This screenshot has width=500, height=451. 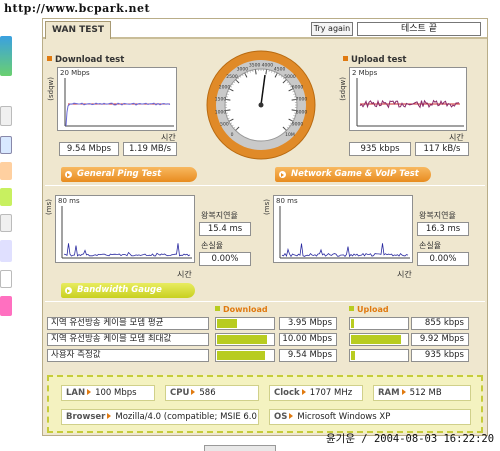 What do you see at coordinates (410, 102) in the screenshot?
I see `upload-chart-svg` at bounding box center [410, 102].